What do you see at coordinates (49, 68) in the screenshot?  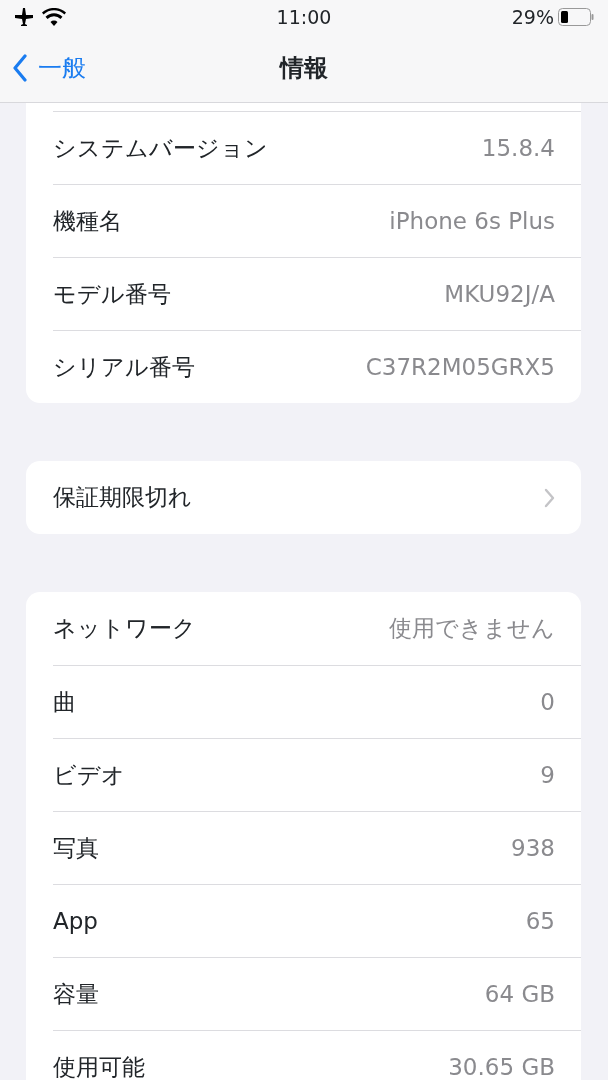 I see `back-button: 一般` at bounding box center [49, 68].